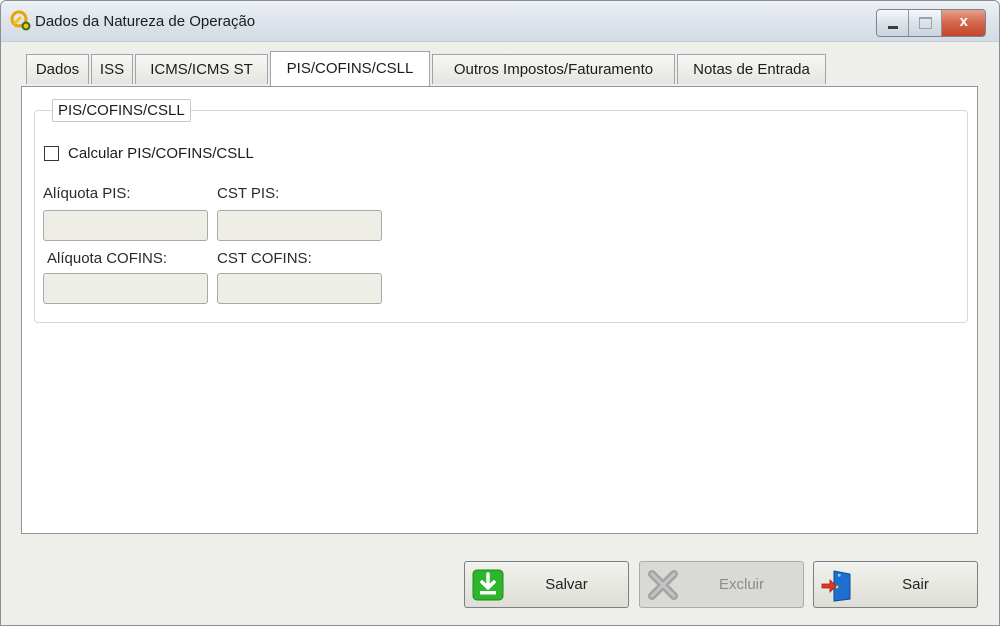  Describe the element at coordinates (836, 586) in the screenshot. I see `exit-door-icon` at that location.